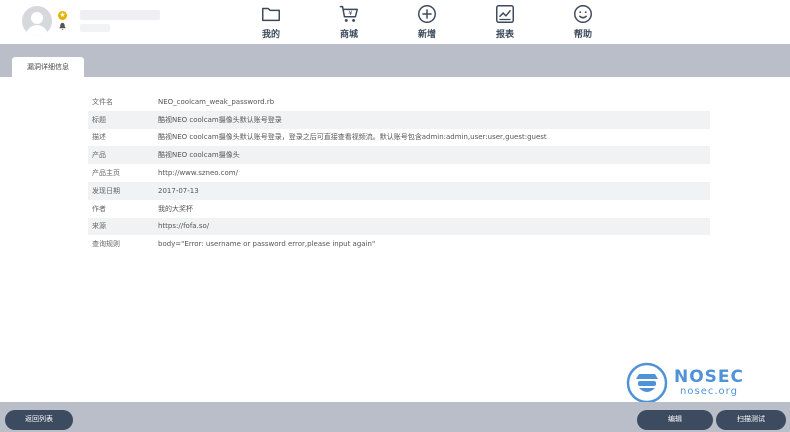 The image size is (790, 432). Describe the element at coordinates (505, 14) in the screenshot. I see `report-icon` at that location.